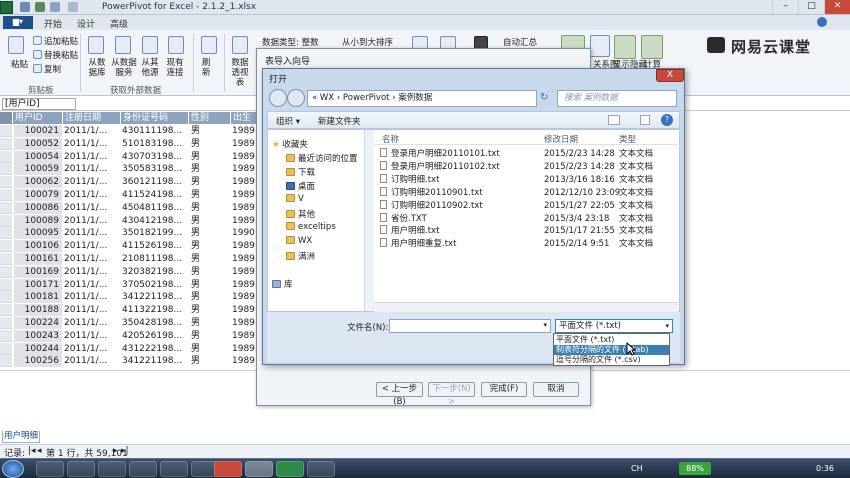 The width and height of the screenshot is (850, 478). I want to click on autosum-button: 自动汇总, so click(520, 42).